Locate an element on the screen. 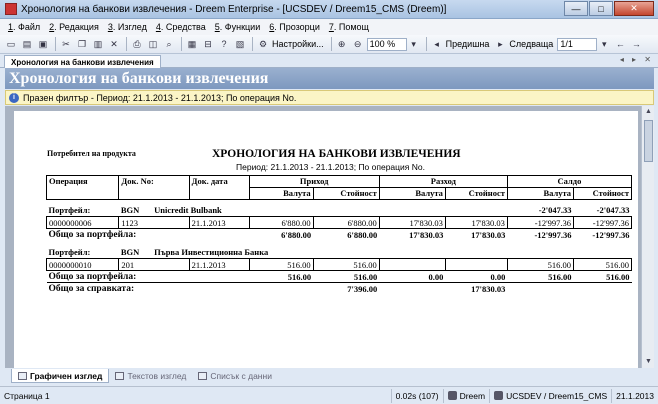 Image resolution: width=658 pixels, height=404 pixels. menu-help: 7. Помощ is located at coordinates (349, 27).